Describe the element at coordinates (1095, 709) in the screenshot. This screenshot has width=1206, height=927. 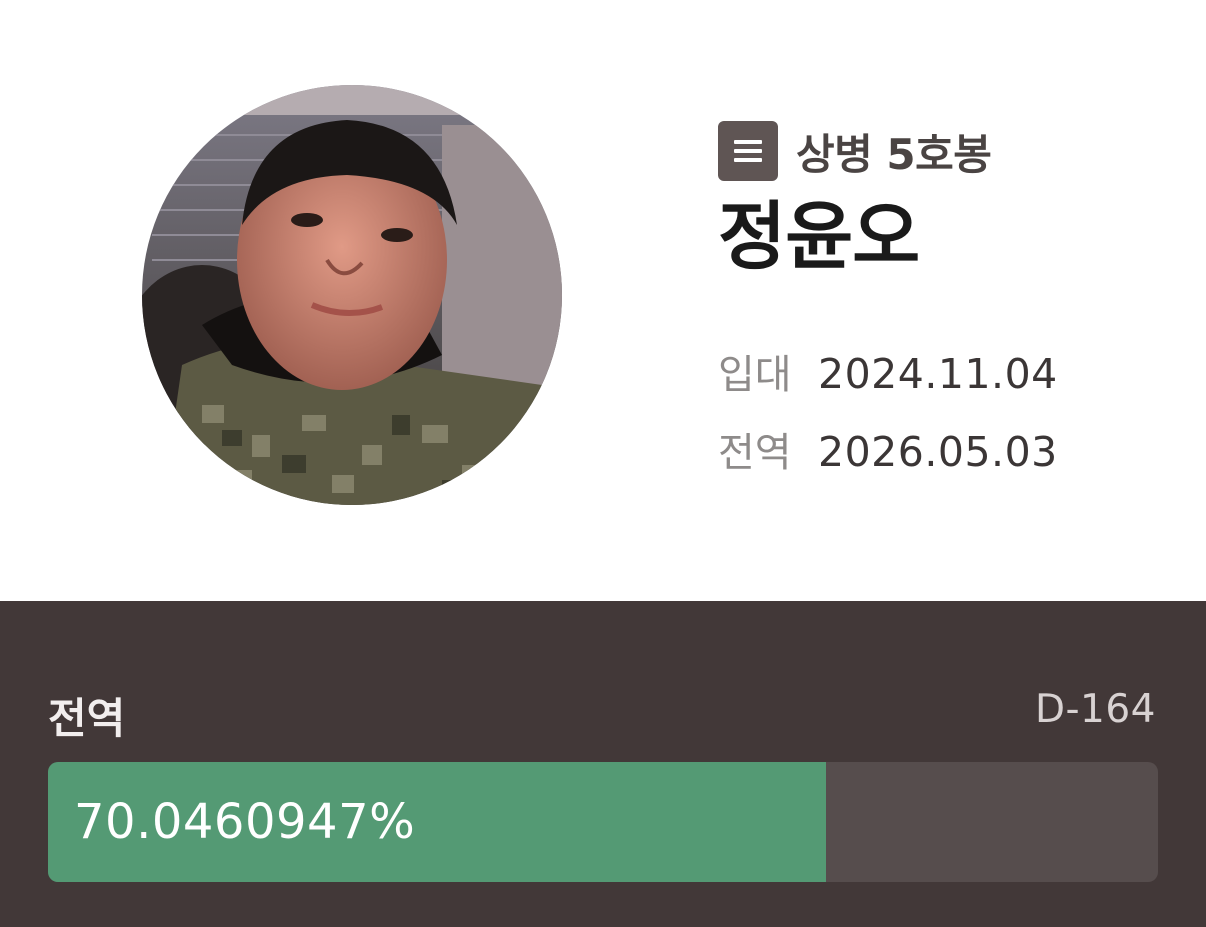
I see `dday-counter: D-164` at that location.